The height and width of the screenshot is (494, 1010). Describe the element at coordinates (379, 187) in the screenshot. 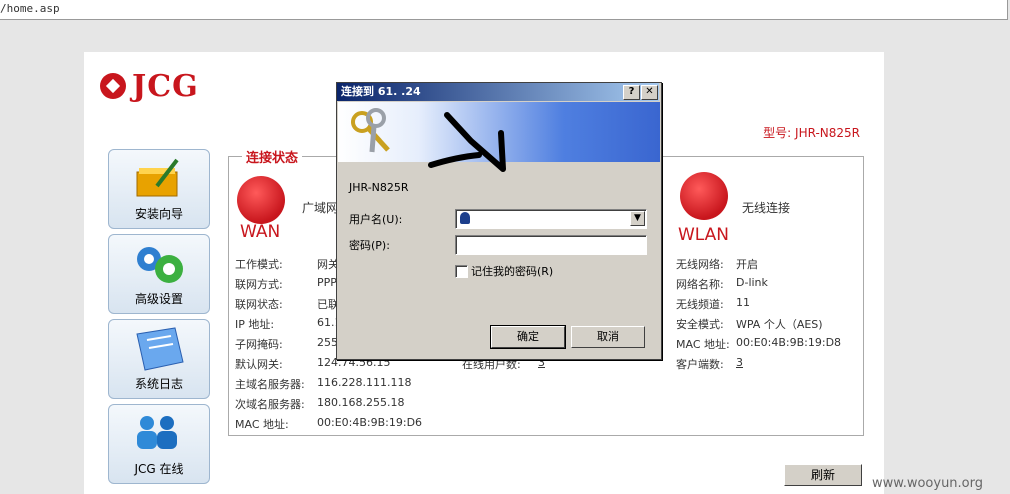

I see `realm-text: JHR-N825R` at that location.